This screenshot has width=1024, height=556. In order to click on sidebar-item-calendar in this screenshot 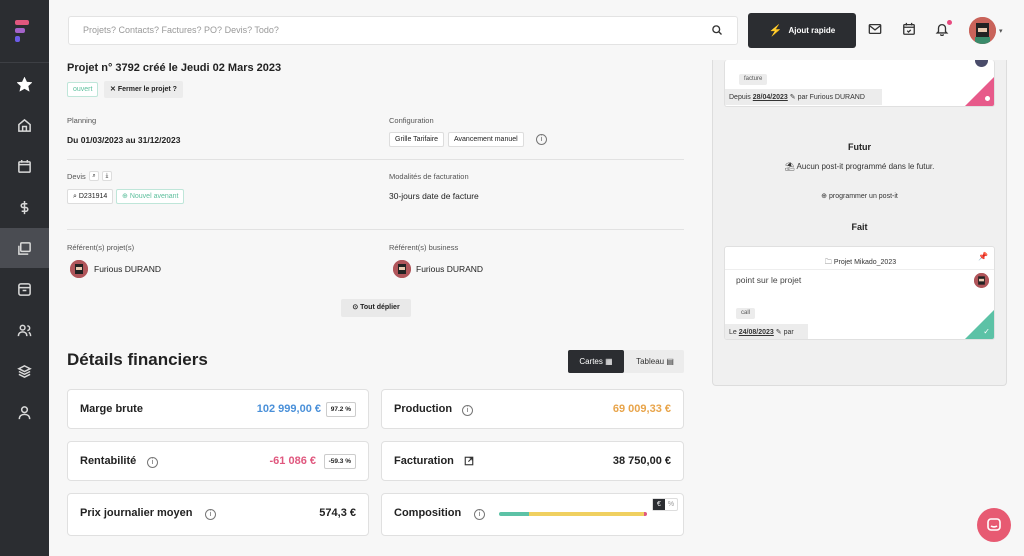, I will do `click(24, 166)`.